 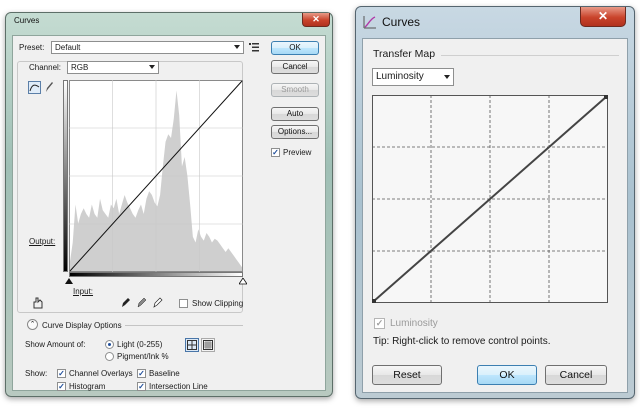 I want to click on pencil-icon, so click(x=49, y=87).